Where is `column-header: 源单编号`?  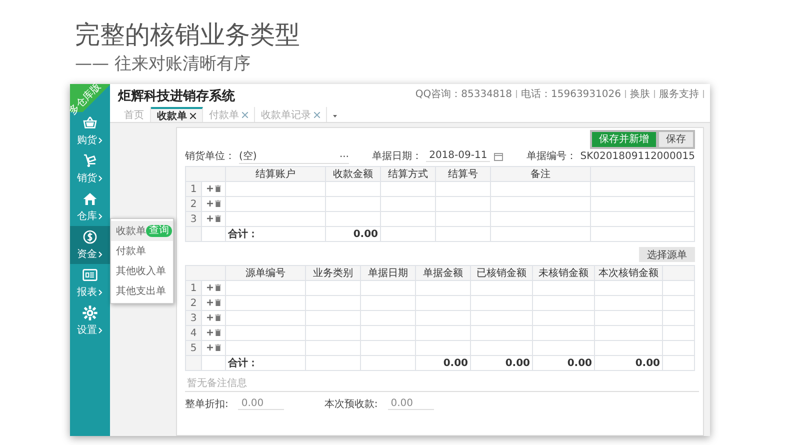 column-header: 源单编号 is located at coordinates (266, 273).